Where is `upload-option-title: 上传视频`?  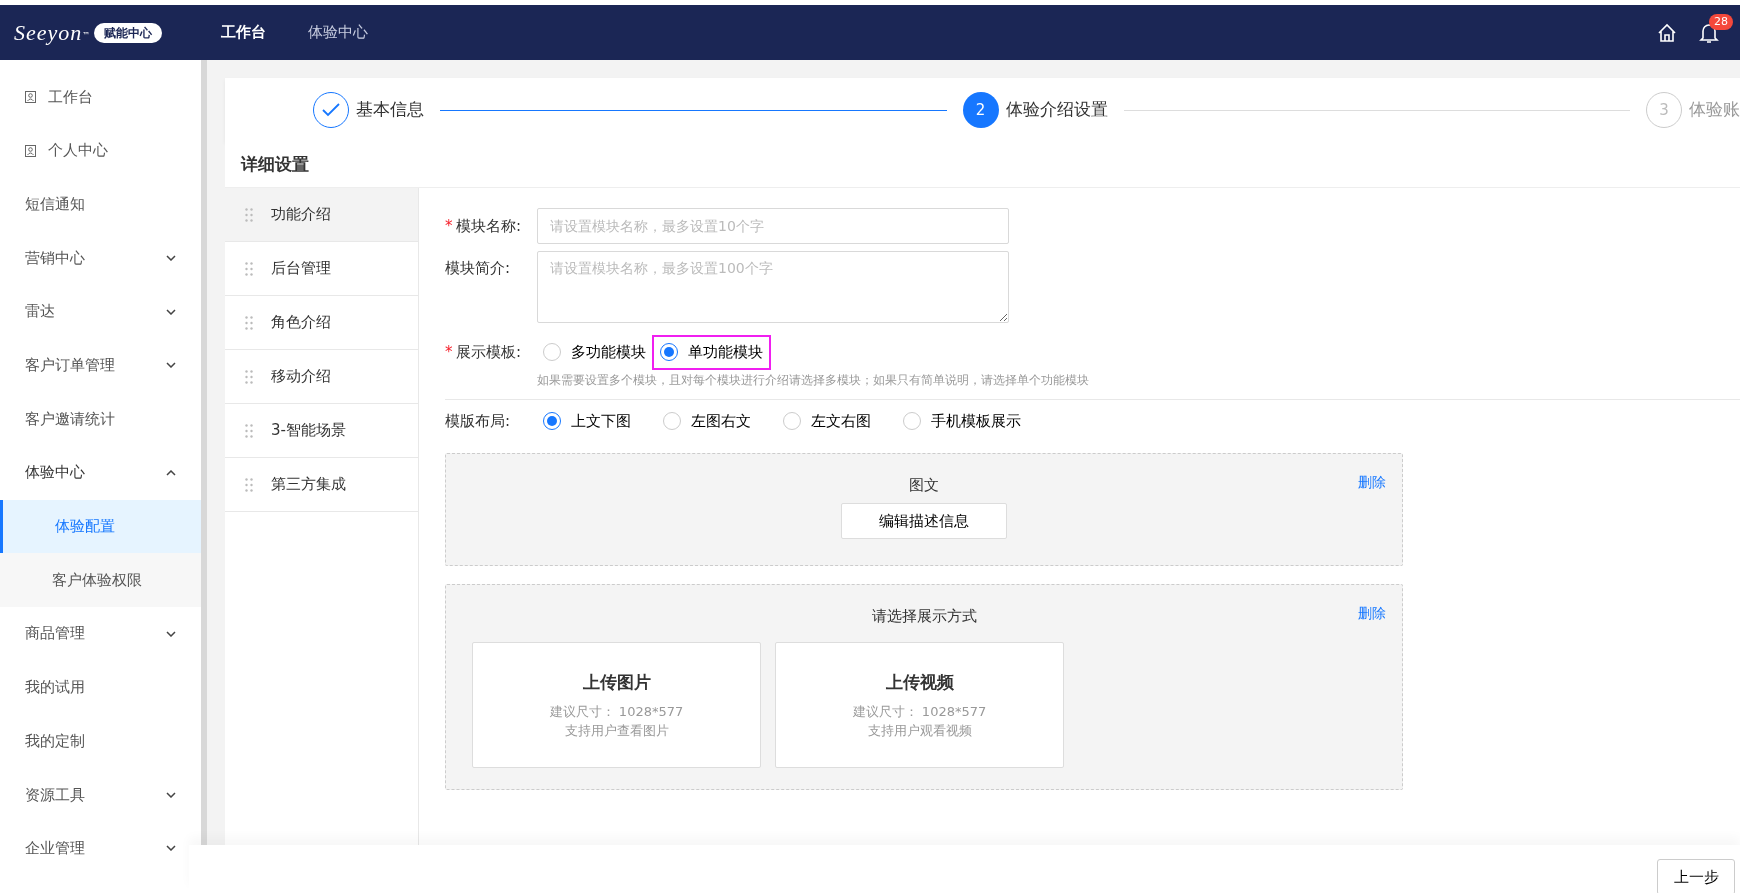
upload-option-title: 上传视频 is located at coordinates (919, 682).